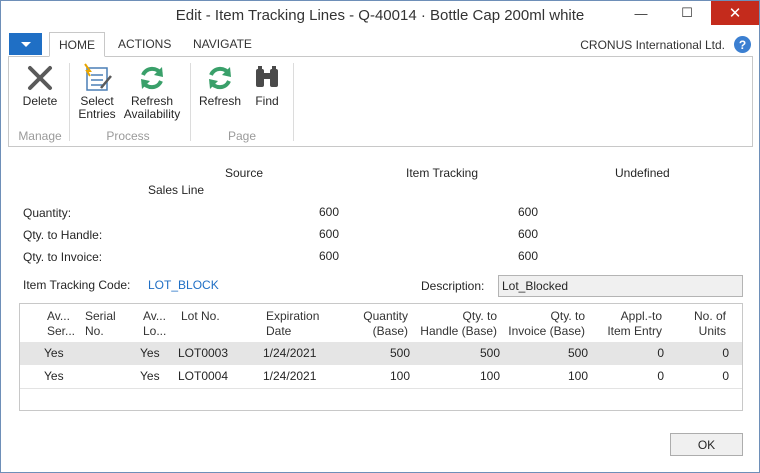 The height and width of the screenshot is (473, 760). Describe the element at coordinates (328, 256) in the screenshot. I see `qty-to-invoice-source-value: 600` at that location.